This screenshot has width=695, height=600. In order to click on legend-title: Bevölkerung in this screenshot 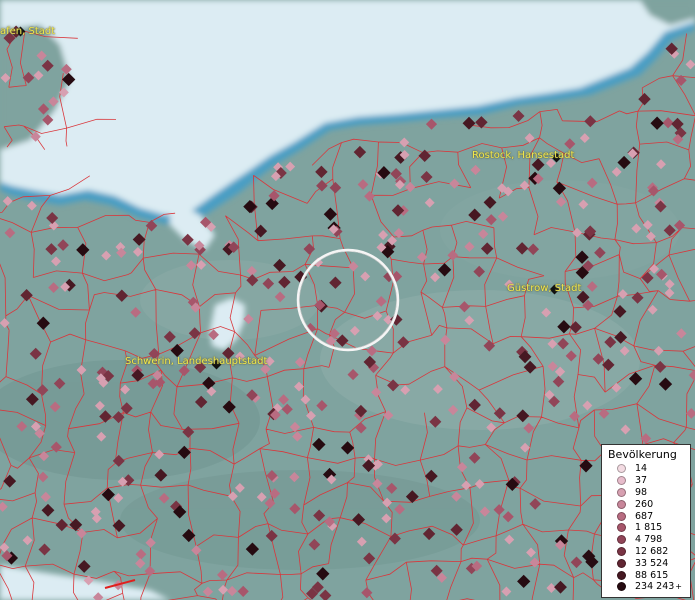, I will do `click(642, 454)`.